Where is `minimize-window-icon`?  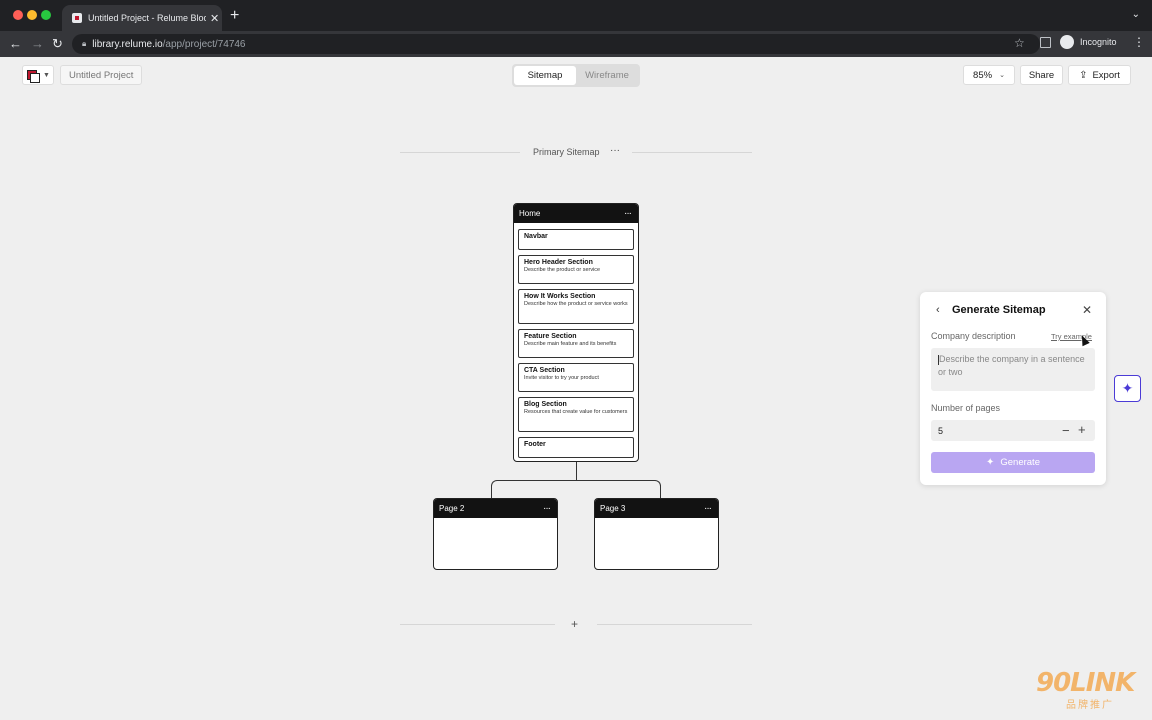
minimize-window-icon is located at coordinates (32, 15).